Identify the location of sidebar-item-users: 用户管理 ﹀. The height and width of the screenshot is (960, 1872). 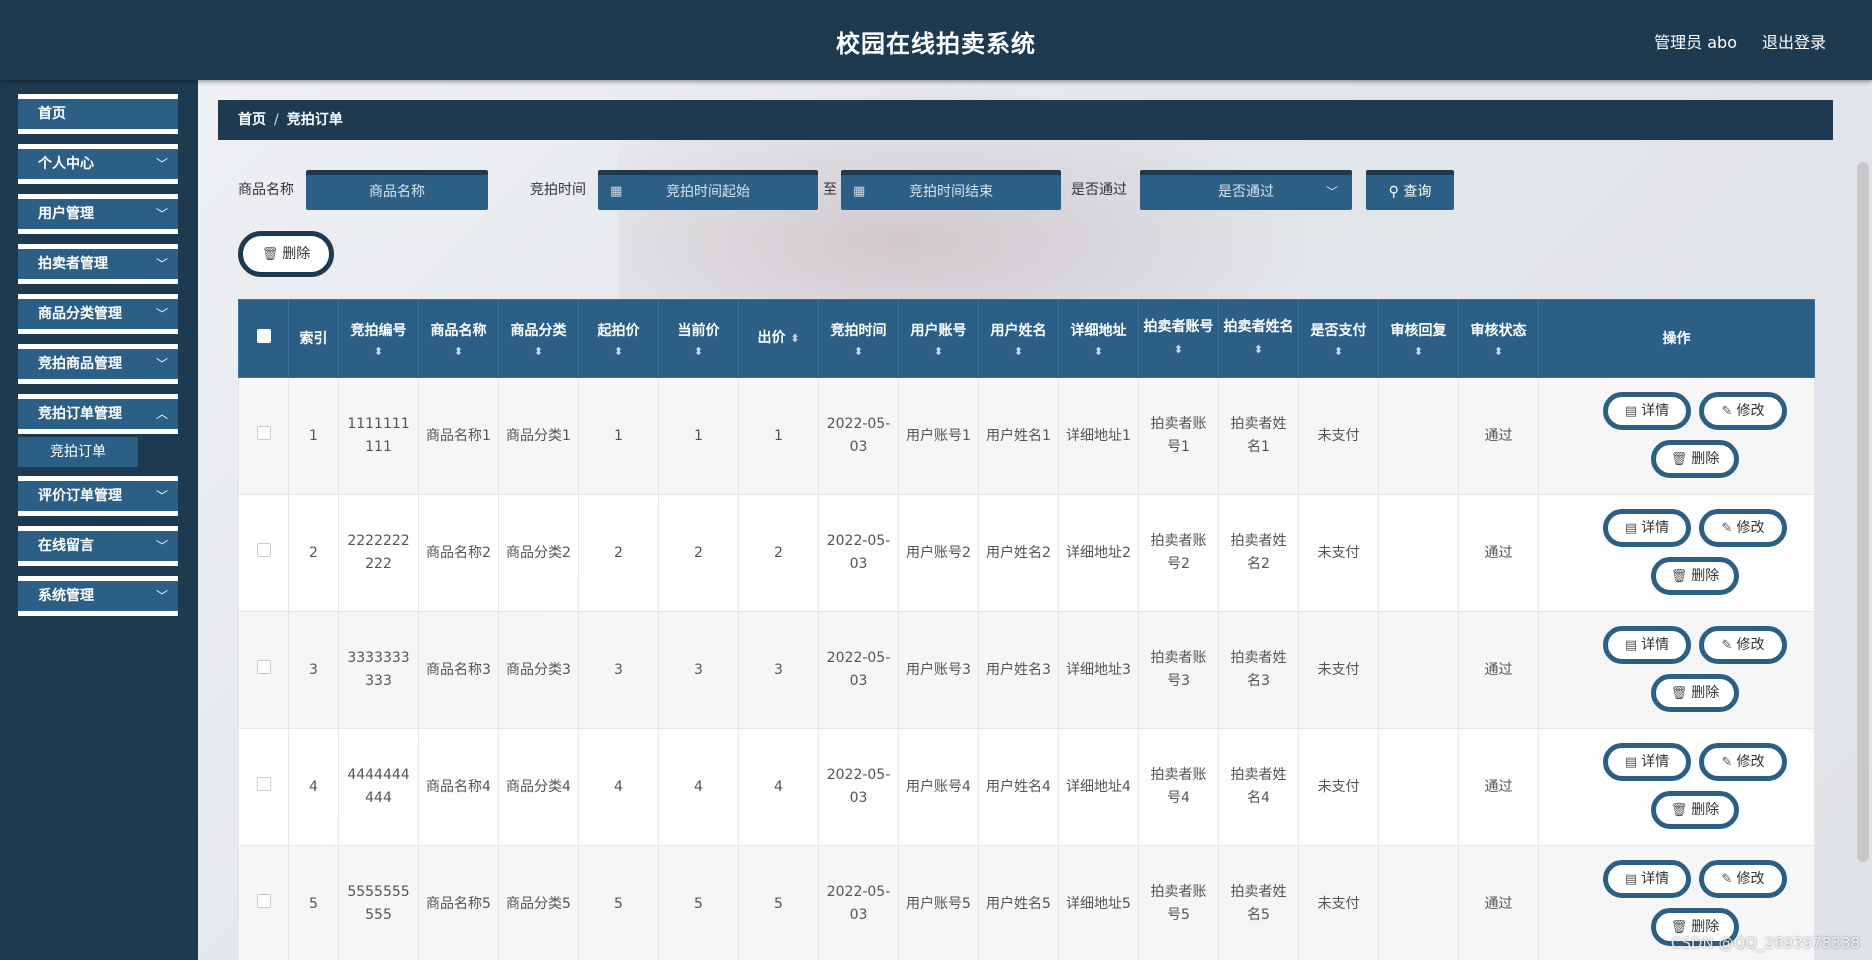
(98, 214).